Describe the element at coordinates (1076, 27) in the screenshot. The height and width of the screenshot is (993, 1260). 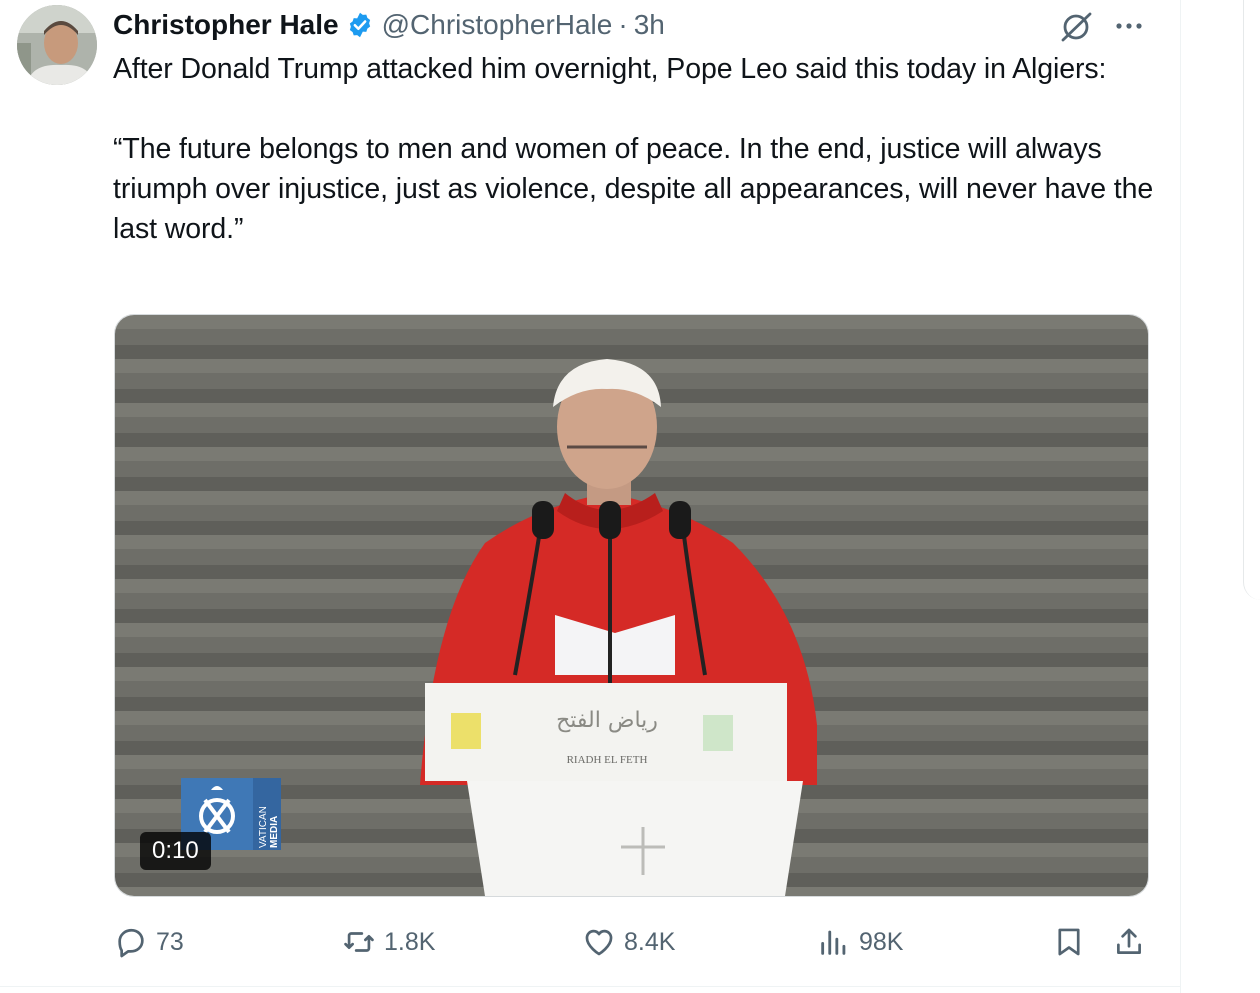
I see `grok-icon` at that location.